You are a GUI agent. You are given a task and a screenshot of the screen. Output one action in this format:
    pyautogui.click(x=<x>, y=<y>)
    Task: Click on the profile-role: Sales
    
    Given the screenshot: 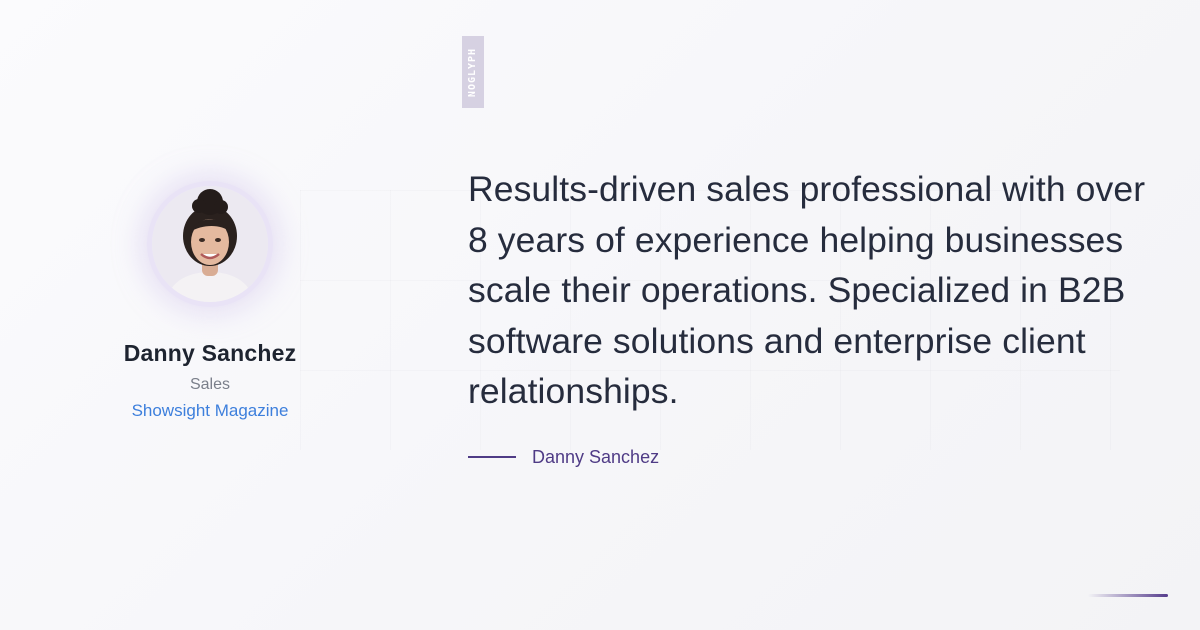 What is the action you would take?
    pyautogui.click(x=210, y=384)
    